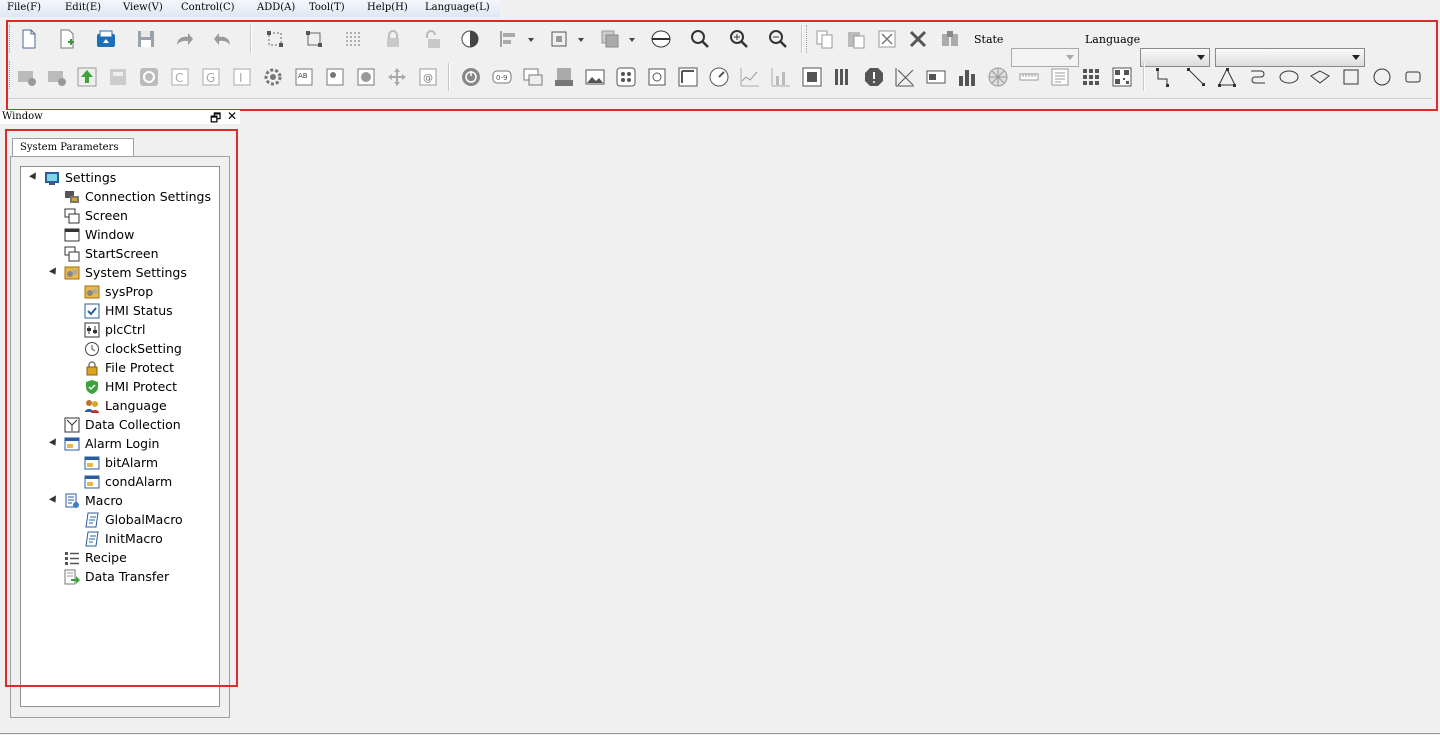 The image size is (1440, 735). What do you see at coordinates (595, 77) in the screenshot?
I see `picture-icon` at bounding box center [595, 77].